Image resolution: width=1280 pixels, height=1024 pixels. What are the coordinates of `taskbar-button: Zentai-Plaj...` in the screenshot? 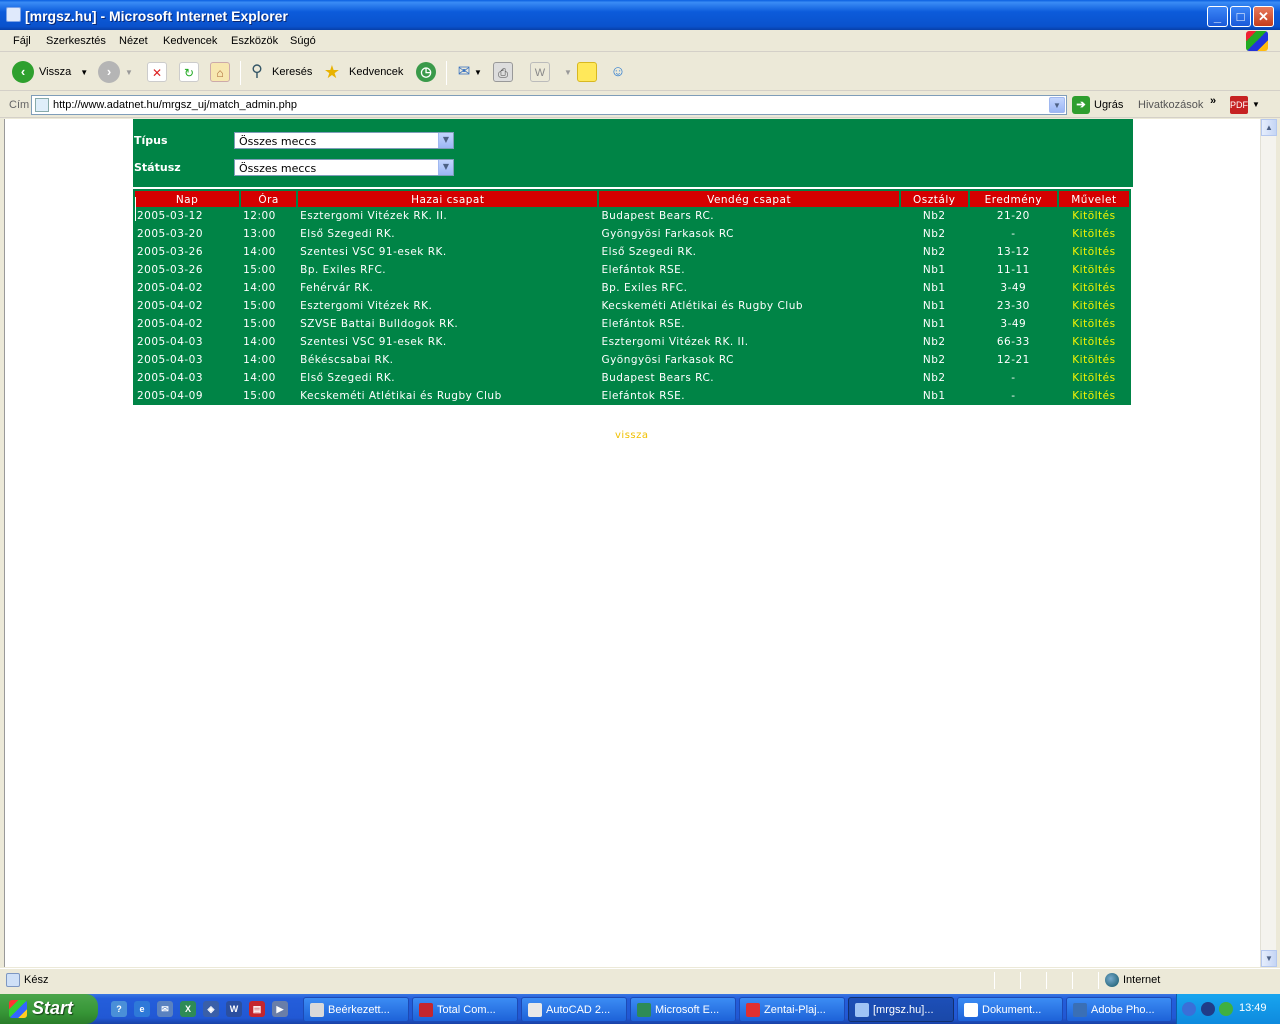 It's located at (792, 1009).